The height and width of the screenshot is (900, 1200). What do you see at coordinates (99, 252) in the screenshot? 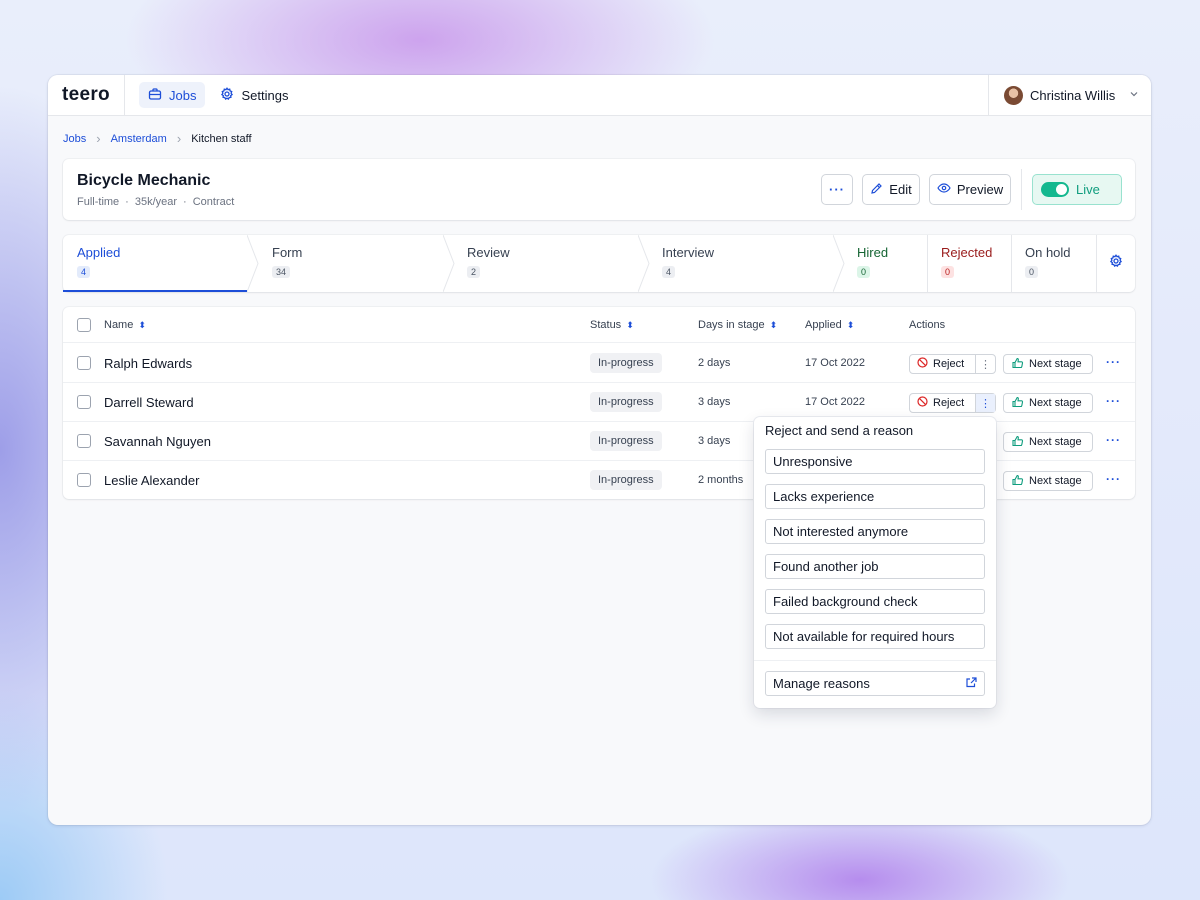
I see `stage-label: Applied` at bounding box center [99, 252].